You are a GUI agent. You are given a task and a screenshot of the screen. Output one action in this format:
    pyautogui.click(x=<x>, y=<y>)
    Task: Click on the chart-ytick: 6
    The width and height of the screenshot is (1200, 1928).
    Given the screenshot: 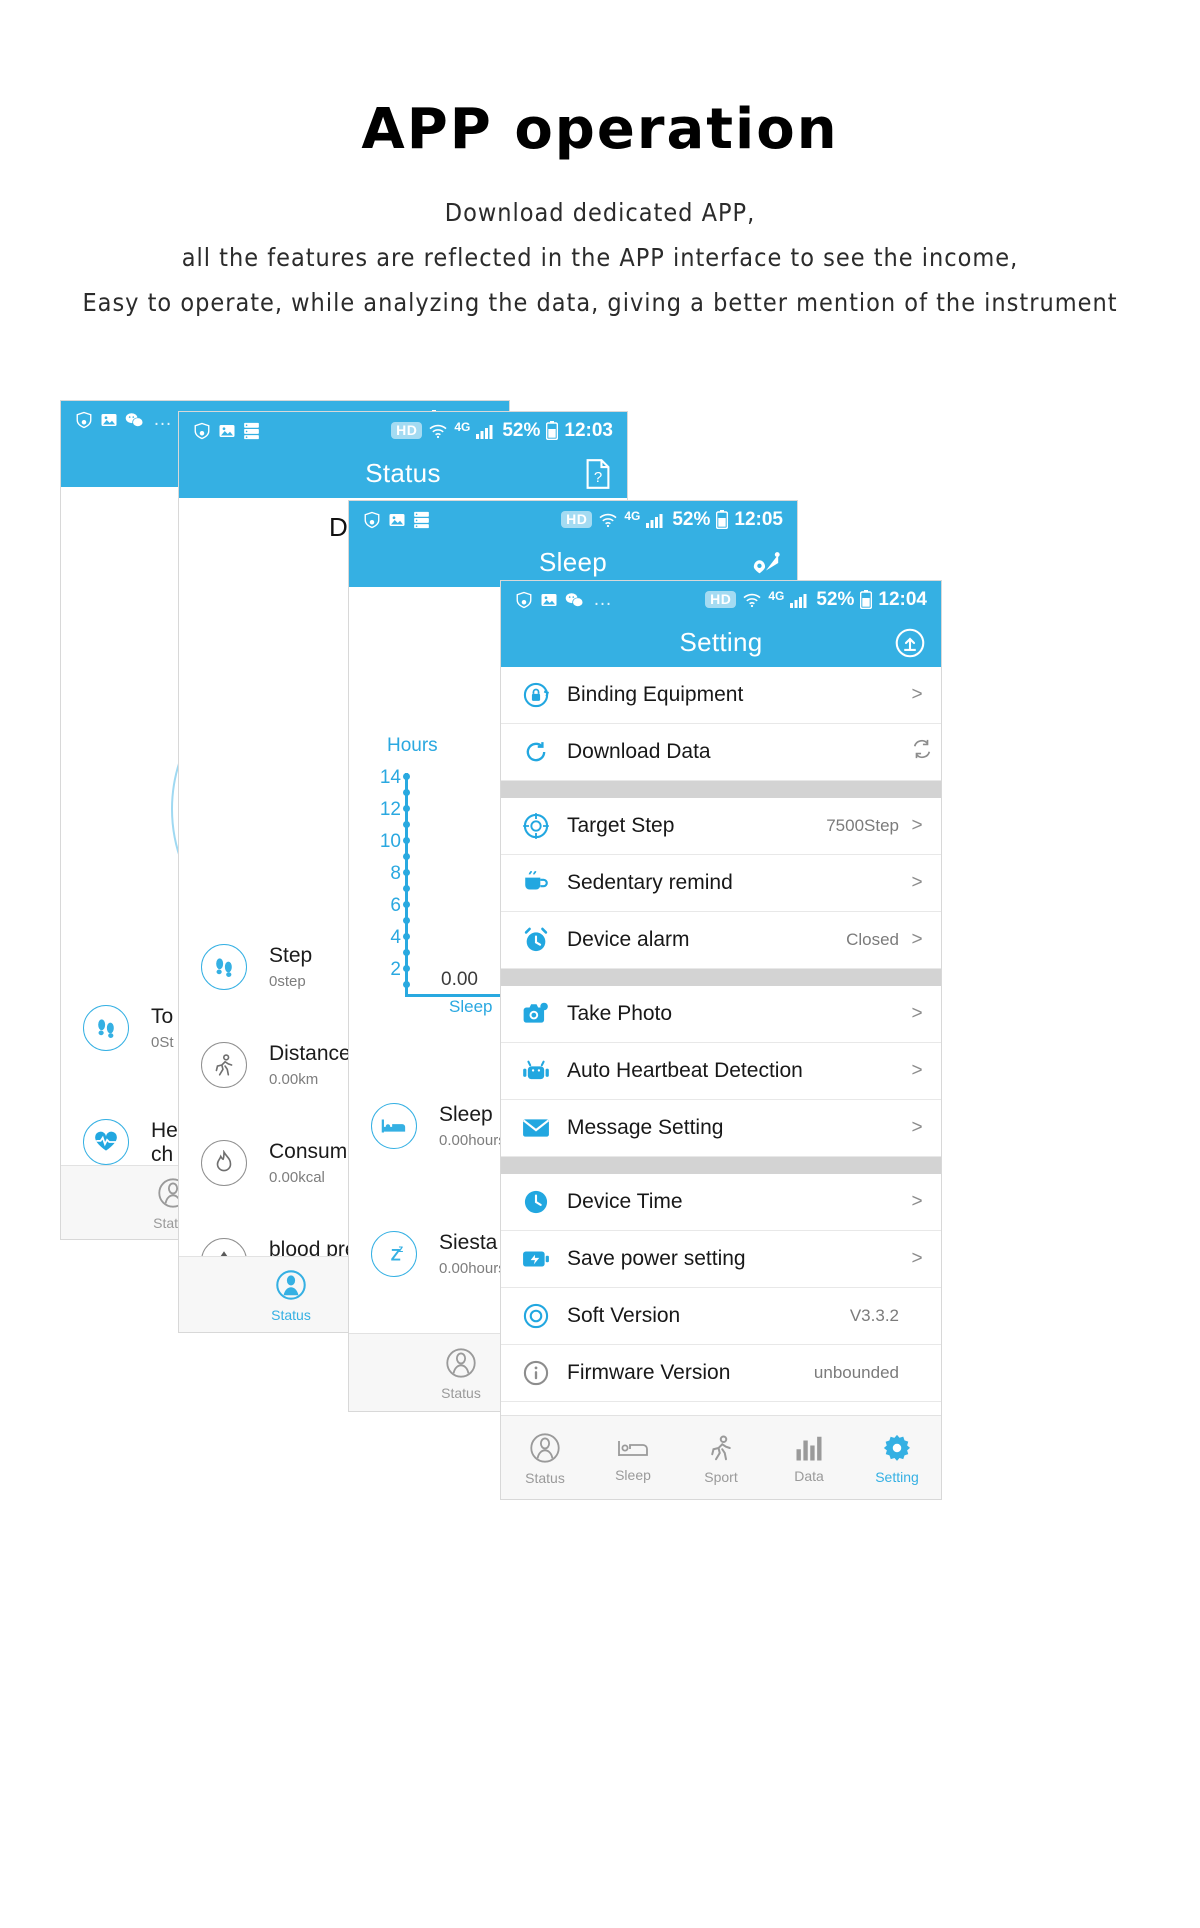 What is the action you would take?
    pyautogui.click(x=395, y=905)
    